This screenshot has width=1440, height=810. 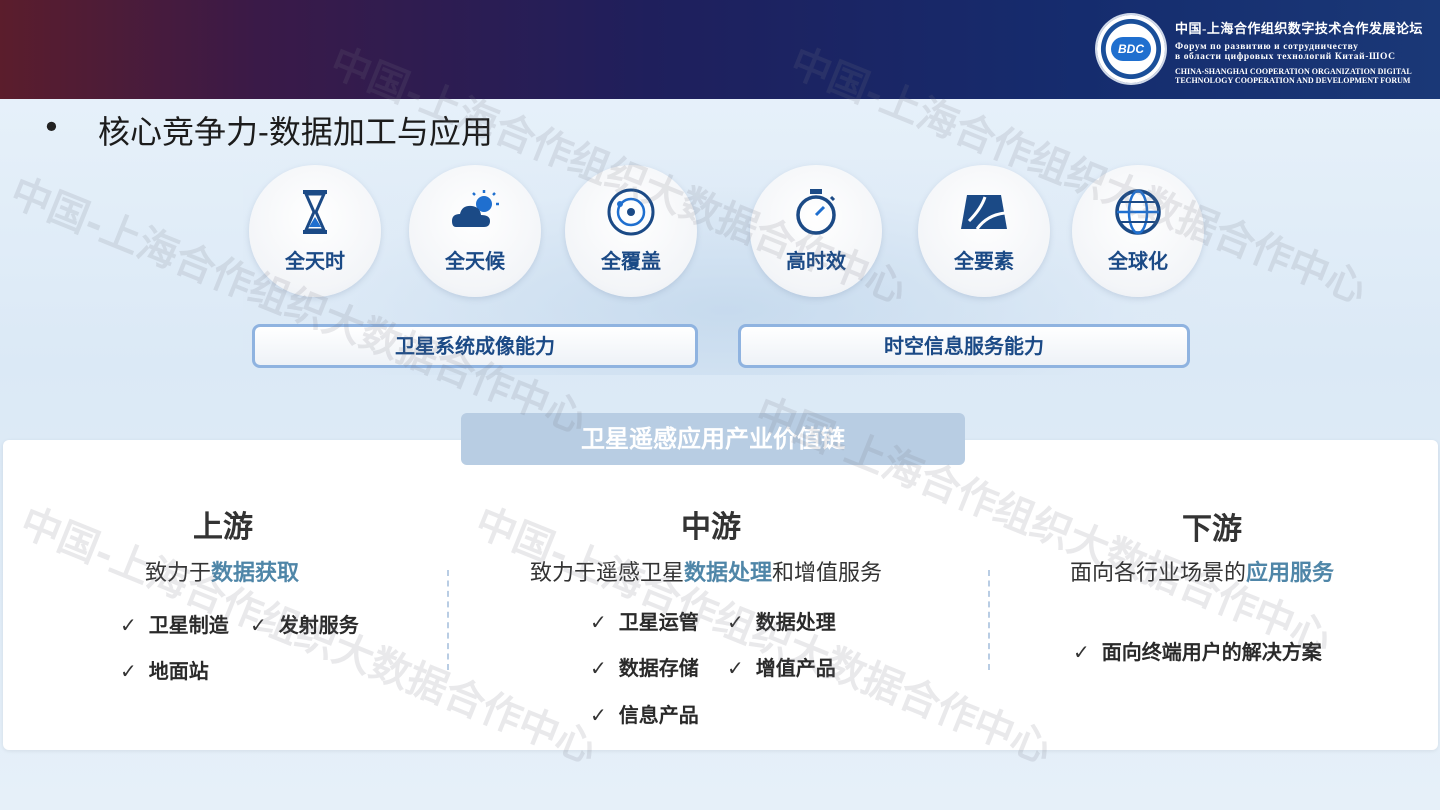 I want to click on downstream-desc-highlight: 应用服务, so click(x=1290, y=573).